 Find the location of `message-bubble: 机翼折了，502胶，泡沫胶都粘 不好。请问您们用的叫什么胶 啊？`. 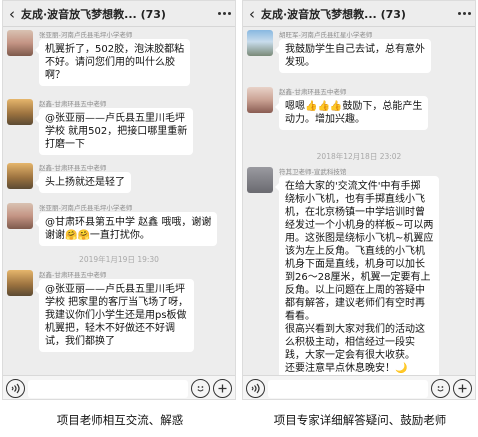

message-bubble: 机翼折了，502胶，泡沫胶都粘 不好。请问您们用的叫什么胶 啊？ is located at coordinates (112, 62).